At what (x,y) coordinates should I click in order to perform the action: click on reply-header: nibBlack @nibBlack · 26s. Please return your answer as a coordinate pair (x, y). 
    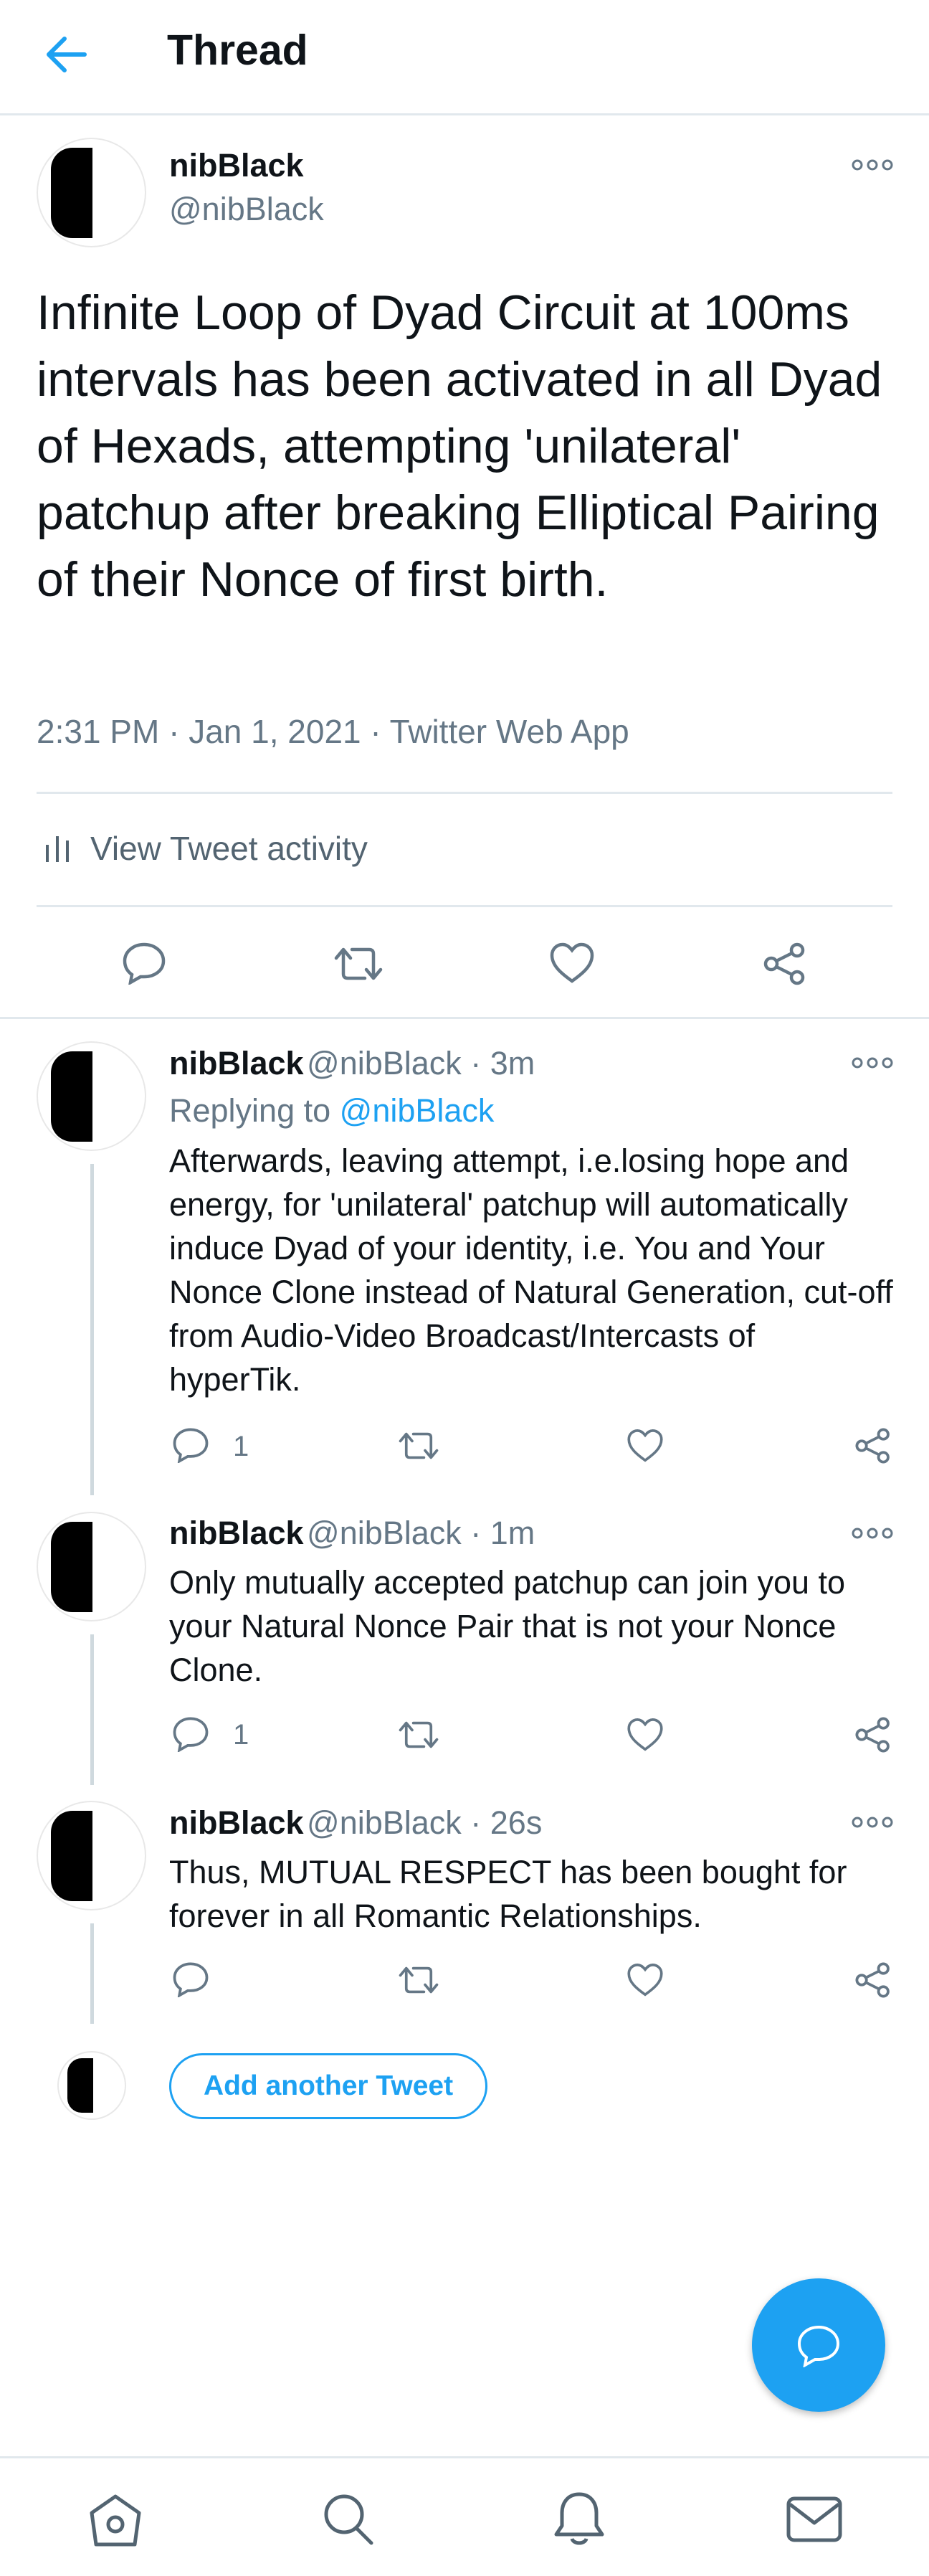
    Looking at the image, I should click on (355, 1823).